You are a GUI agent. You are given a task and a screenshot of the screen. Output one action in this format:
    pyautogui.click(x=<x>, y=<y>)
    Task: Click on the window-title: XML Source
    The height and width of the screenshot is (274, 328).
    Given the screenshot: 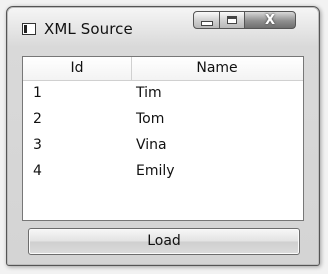 What is the action you would take?
    pyautogui.click(x=88, y=29)
    